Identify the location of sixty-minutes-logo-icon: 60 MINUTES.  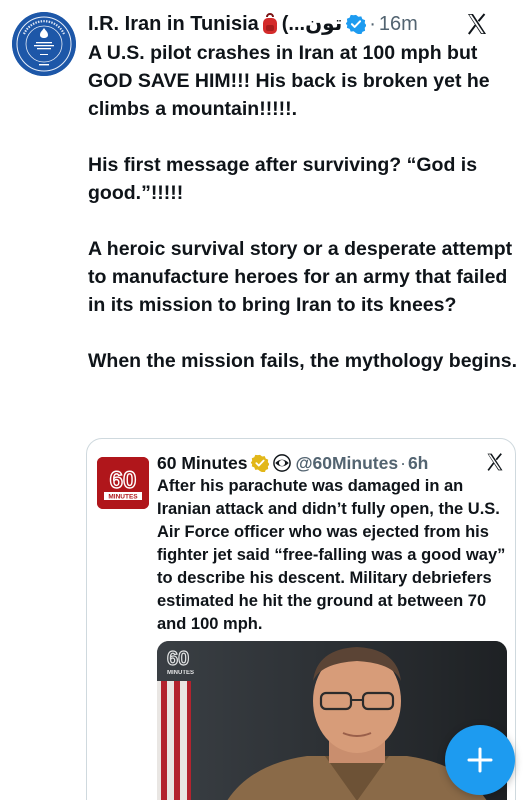
(123, 483).